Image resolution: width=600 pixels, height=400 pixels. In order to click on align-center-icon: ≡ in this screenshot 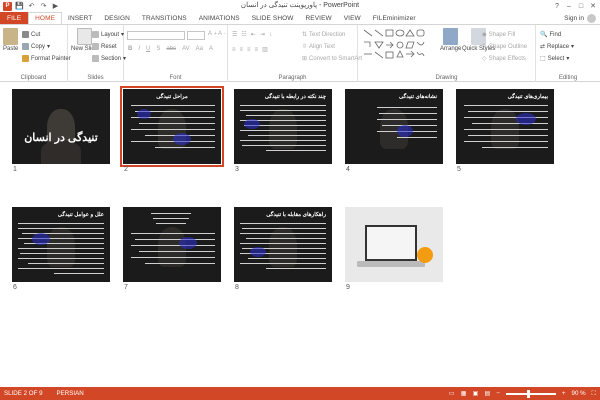, I will do `click(242, 50)`.